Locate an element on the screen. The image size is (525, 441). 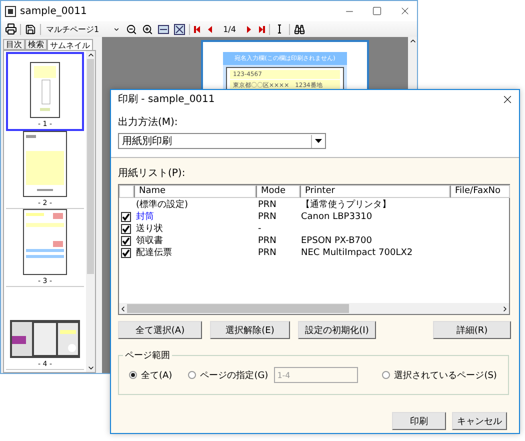
last-page-icon is located at coordinates (261, 29).